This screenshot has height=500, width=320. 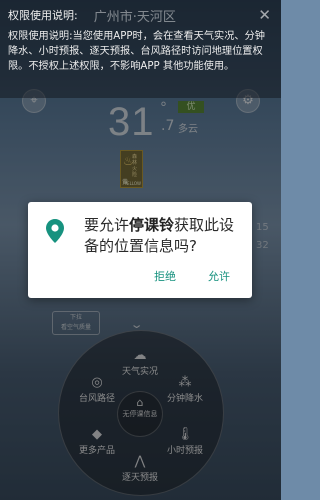 I want to click on location-permission-dialog: 要允许停课铃获取此设备的位置信息吗? 拒绝 允许, so click(x=140, y=250).